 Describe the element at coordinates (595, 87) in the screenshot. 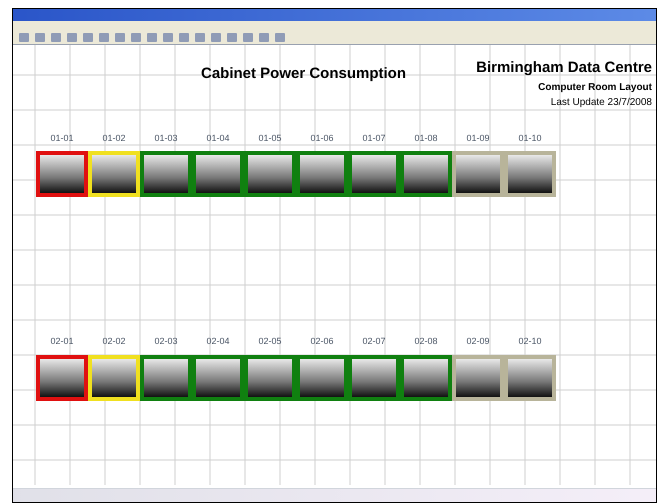

I see `diagram-subtitle: Computer Room Layout` at that location.